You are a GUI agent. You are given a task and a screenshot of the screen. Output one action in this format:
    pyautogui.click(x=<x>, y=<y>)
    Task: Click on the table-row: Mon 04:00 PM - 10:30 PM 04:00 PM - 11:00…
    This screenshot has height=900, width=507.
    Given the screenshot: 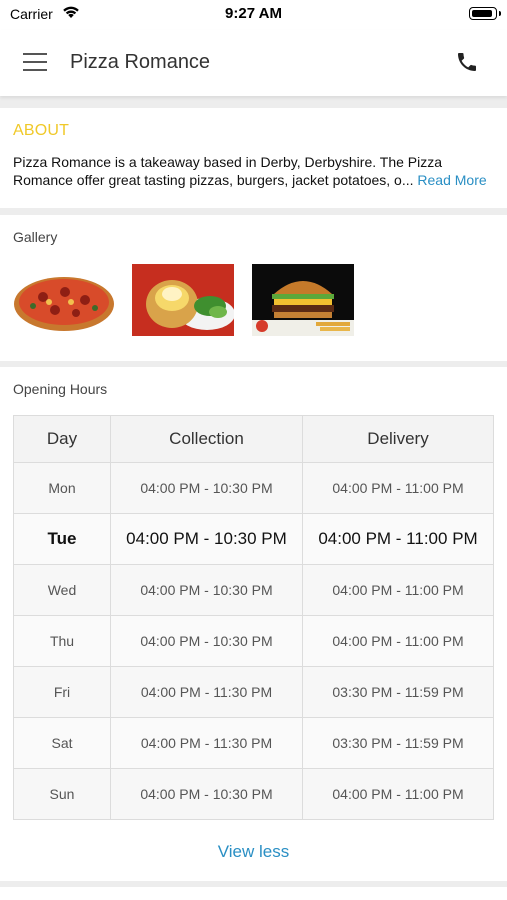 What is the action you would take?
    pyautogui.click(x=253, y=488)
    